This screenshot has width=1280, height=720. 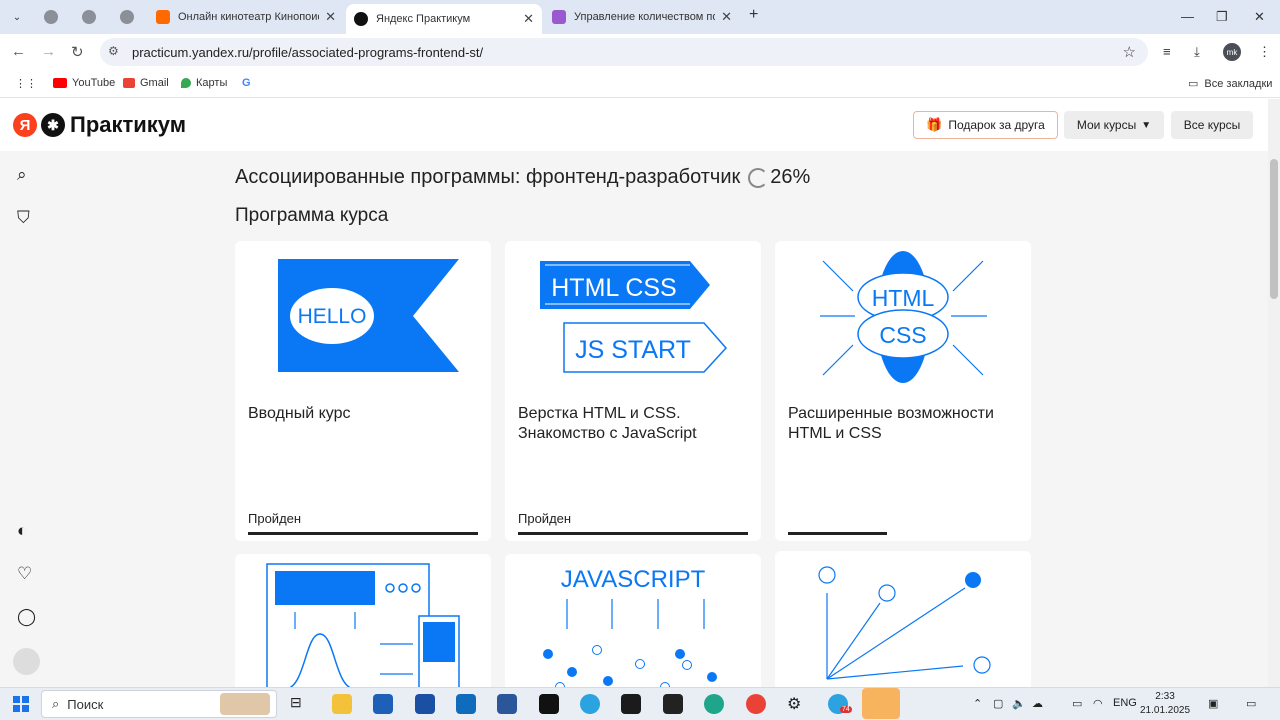 I want to click on hello-flag-illustration: HELLO, so click(x=368, y=315).